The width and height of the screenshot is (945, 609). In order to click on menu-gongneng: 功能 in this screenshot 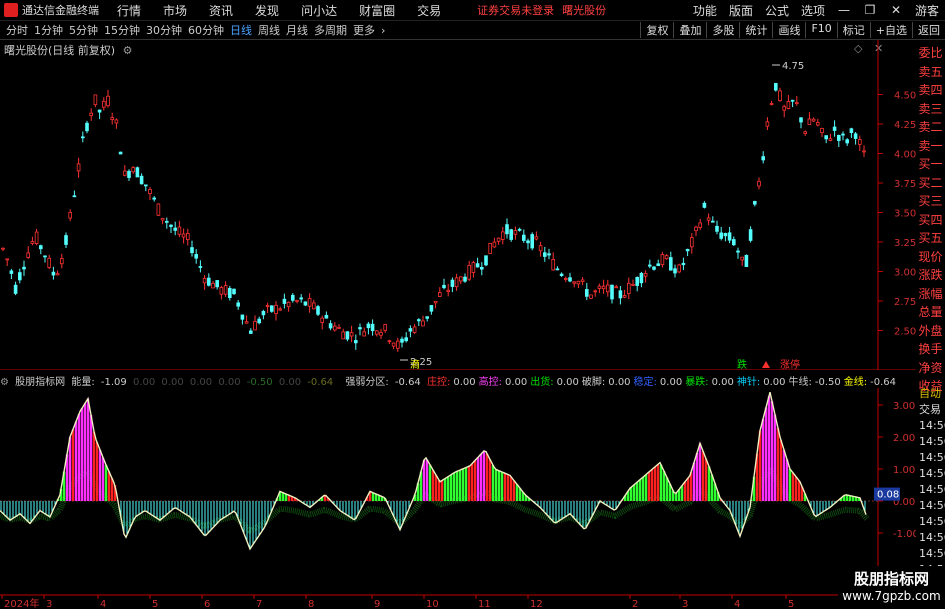, I will do `click(705, 10)`.